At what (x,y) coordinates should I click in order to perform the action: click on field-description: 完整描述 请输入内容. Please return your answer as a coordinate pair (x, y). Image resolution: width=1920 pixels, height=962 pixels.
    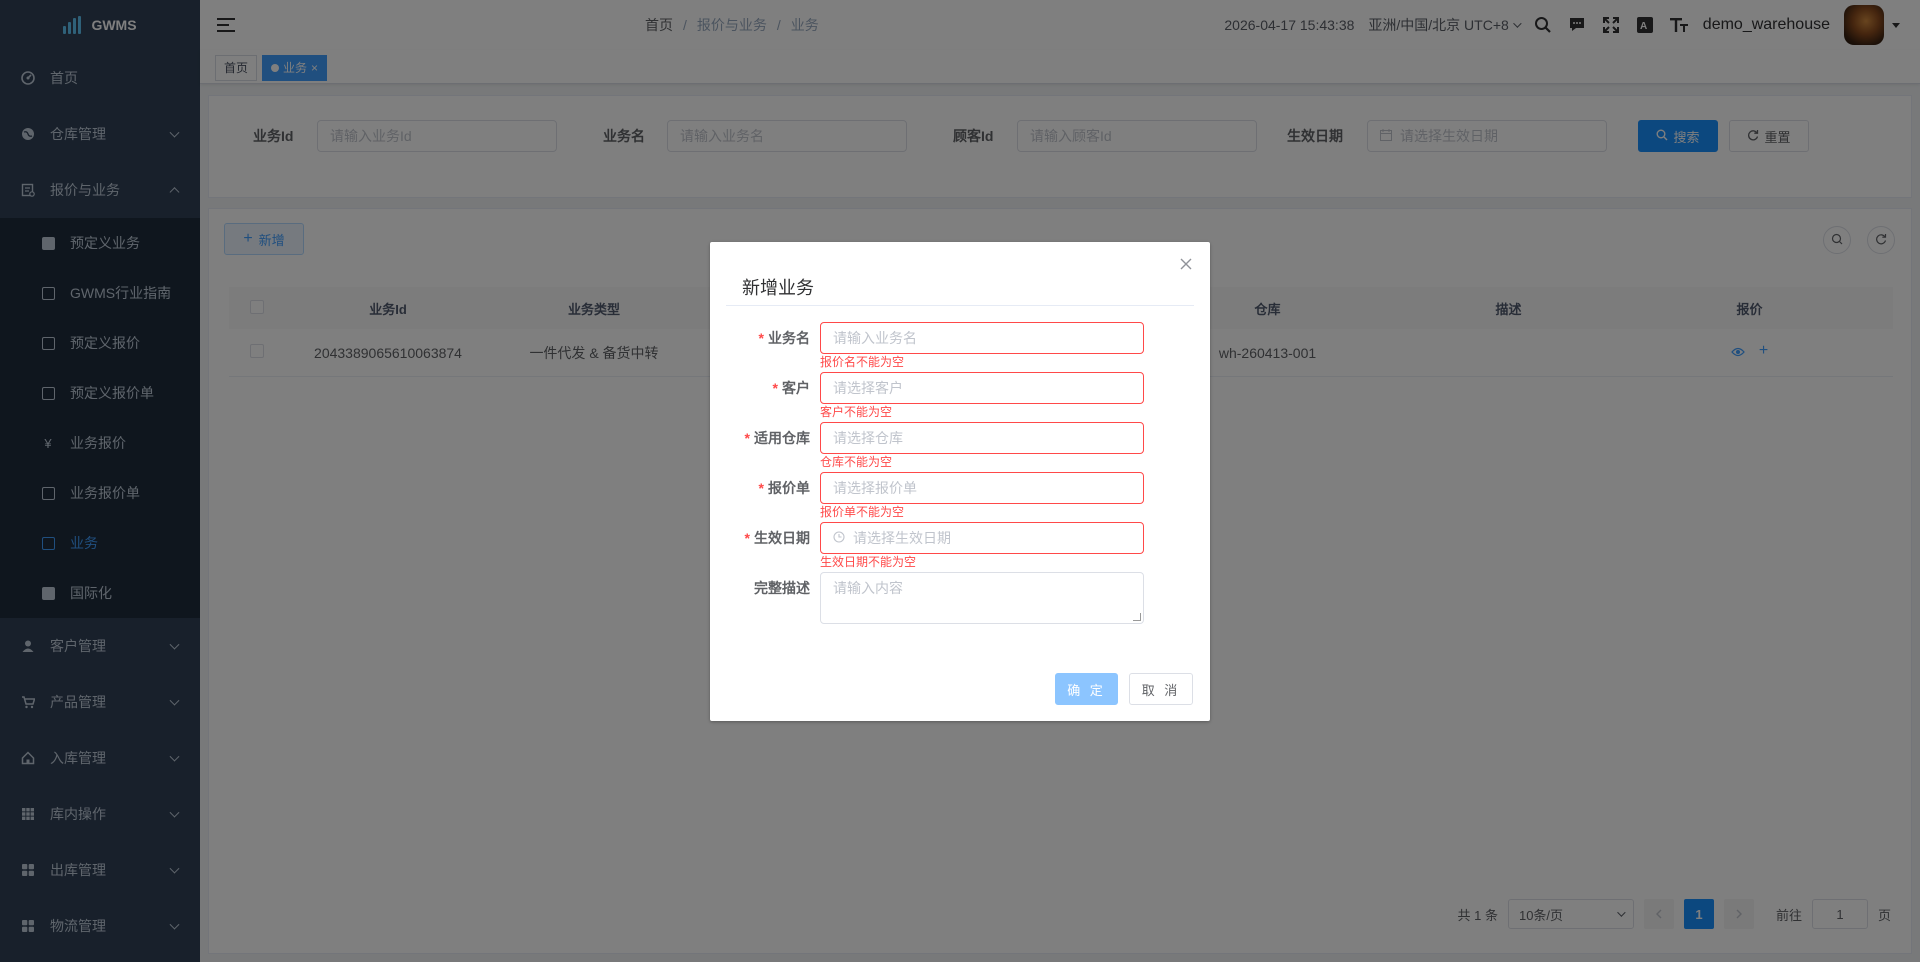
    Looking at the image, I should click on (960, 598).